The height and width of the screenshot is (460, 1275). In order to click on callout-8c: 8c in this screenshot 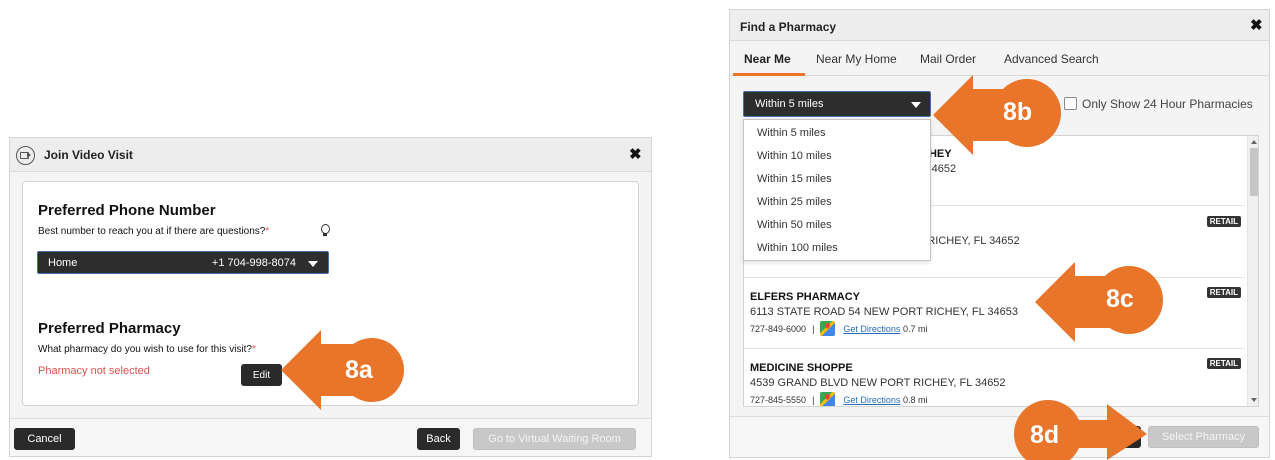, I will do `click(1101, 302)`.